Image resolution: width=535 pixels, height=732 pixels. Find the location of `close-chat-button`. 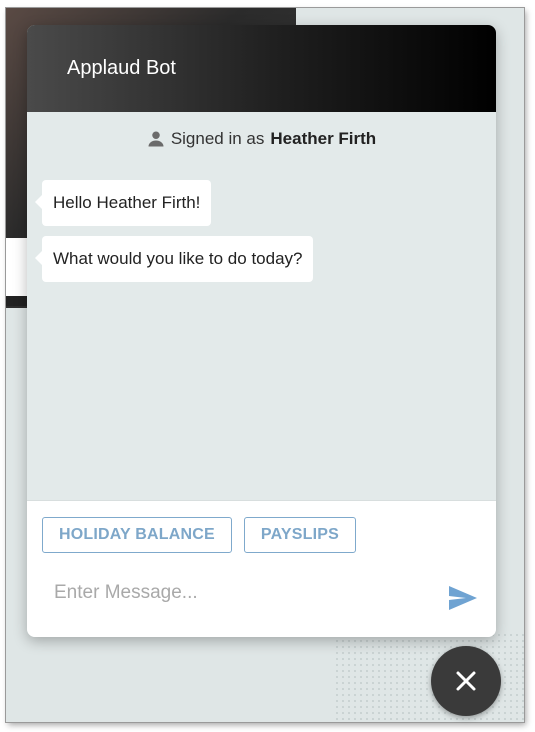

close-chat-button is located at coordinates (466, 681).